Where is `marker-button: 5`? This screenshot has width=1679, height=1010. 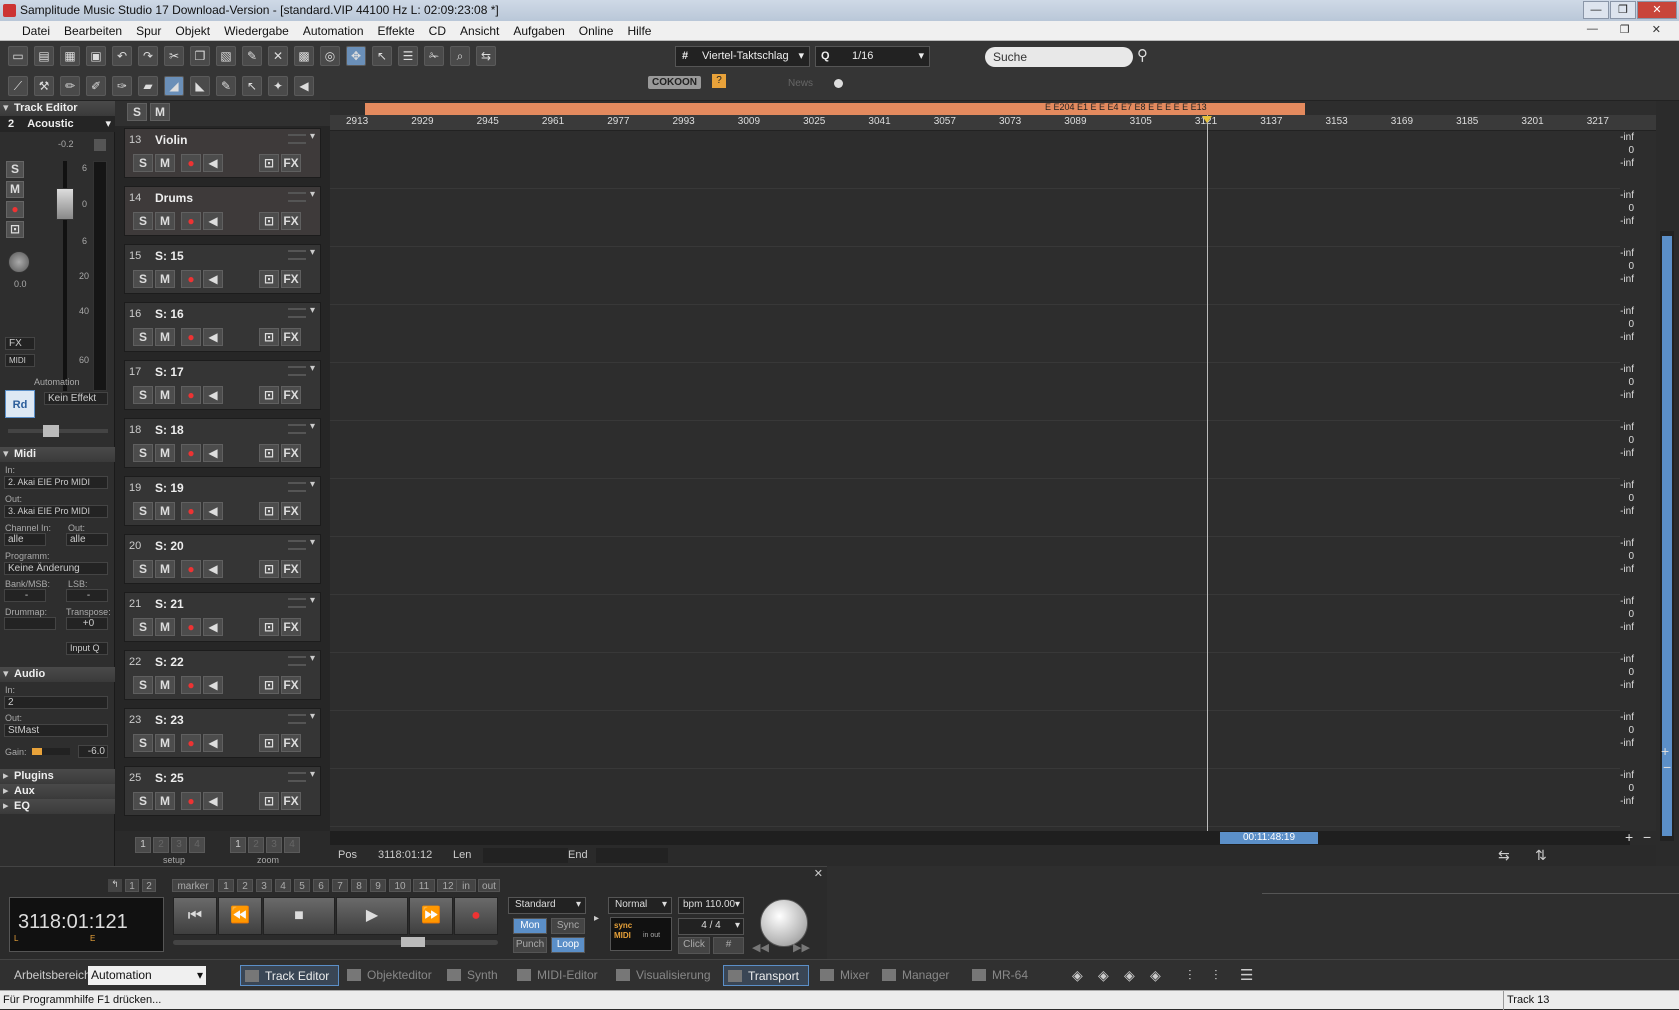
marker-button: 5 is located at coordinates (302, 885).